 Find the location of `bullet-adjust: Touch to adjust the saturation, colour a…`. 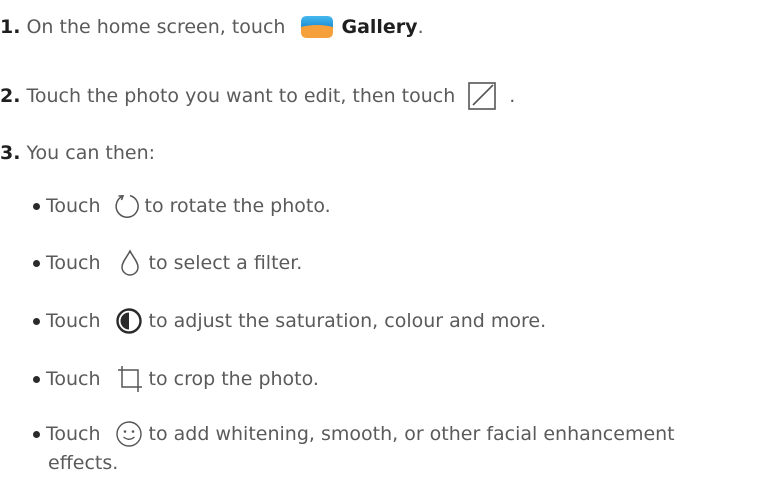

bullet-adjust: Touch to adjust the saturation, colour a… is located at coordinates (289, 321).